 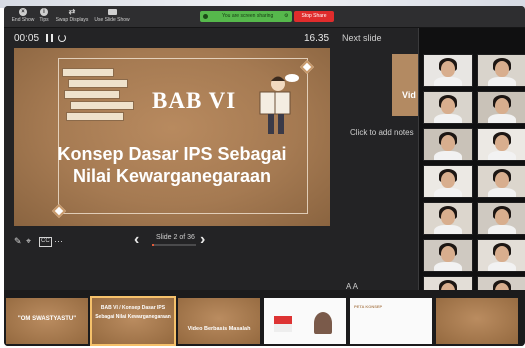 I want to click on stop-share-label: Stop Share, so click(x=314, y=16).